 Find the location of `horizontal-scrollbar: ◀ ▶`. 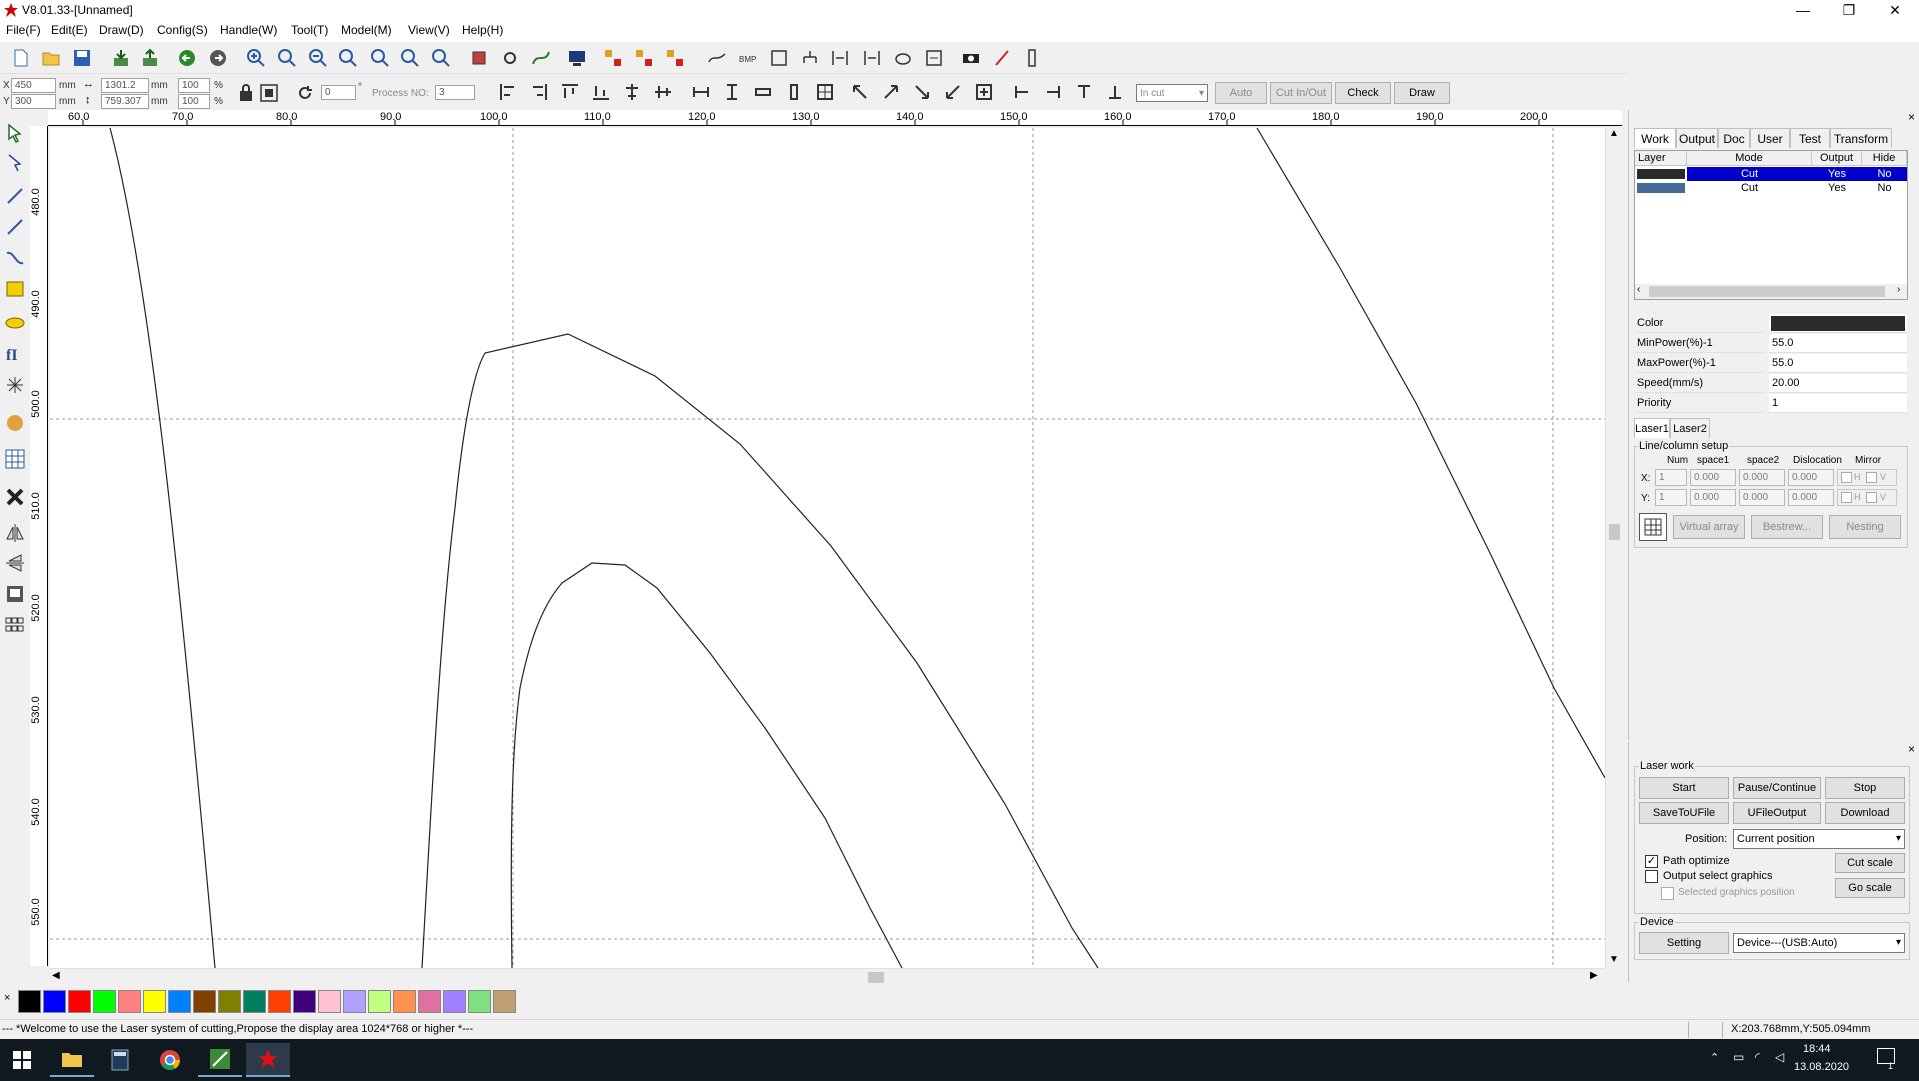

horizontal-scrollbar: ◀ ▶ is located at coordinates (827, 976).